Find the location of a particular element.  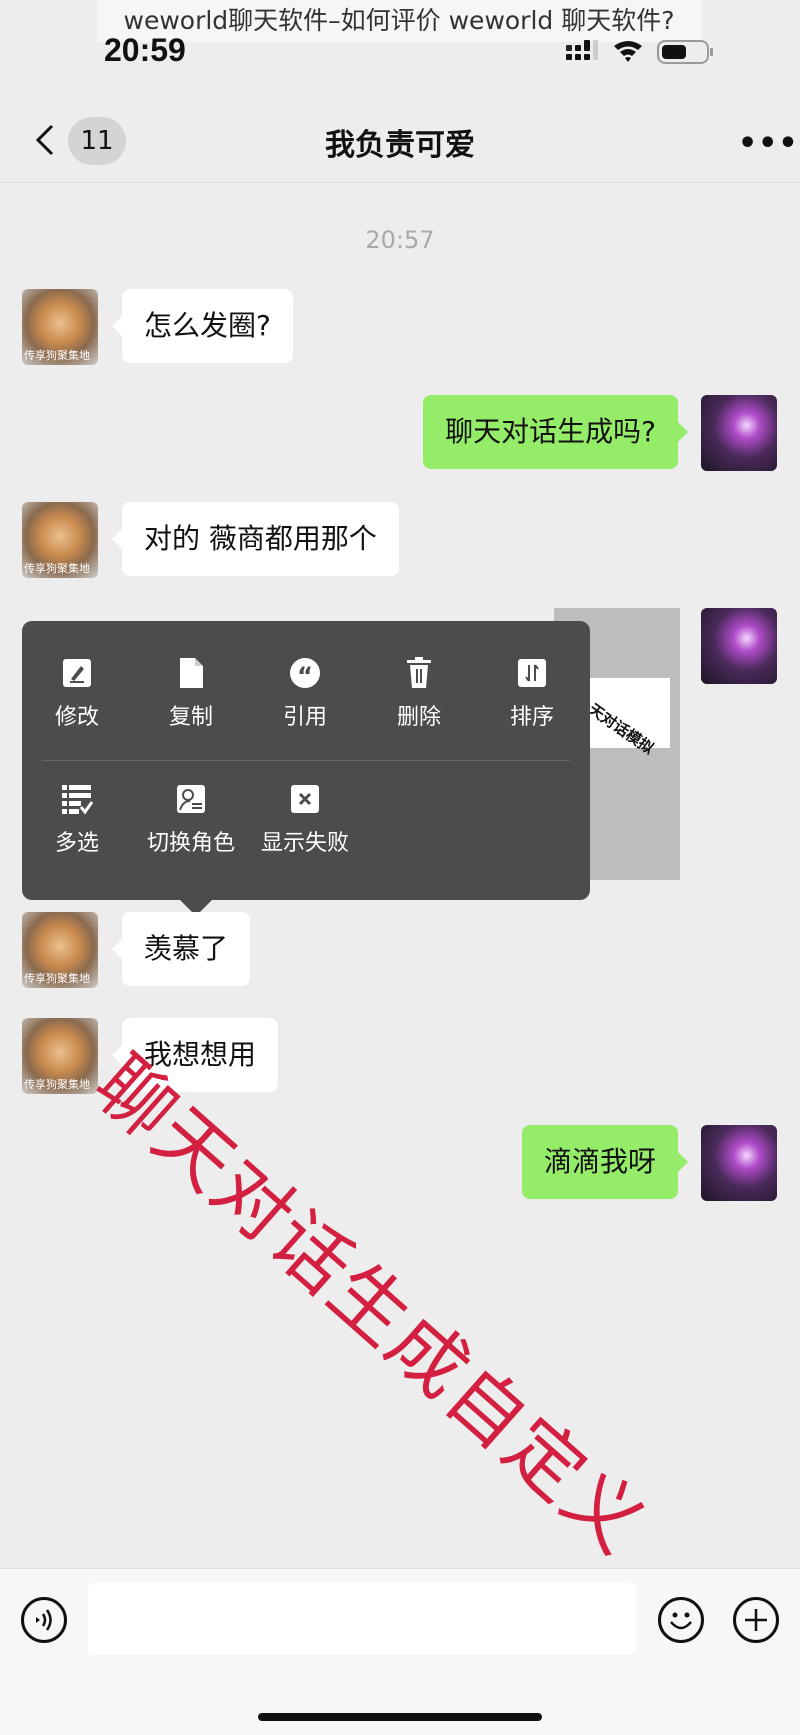

menu-item-label: 修改 is located at coordinates (76, 717).